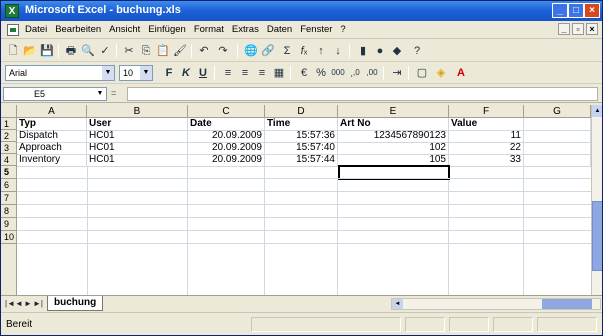  What do you see at coordinates (75, 303) in the screenshot?
I see `sheet-tab-buchung: buchung` at bounding box center [75, 303].